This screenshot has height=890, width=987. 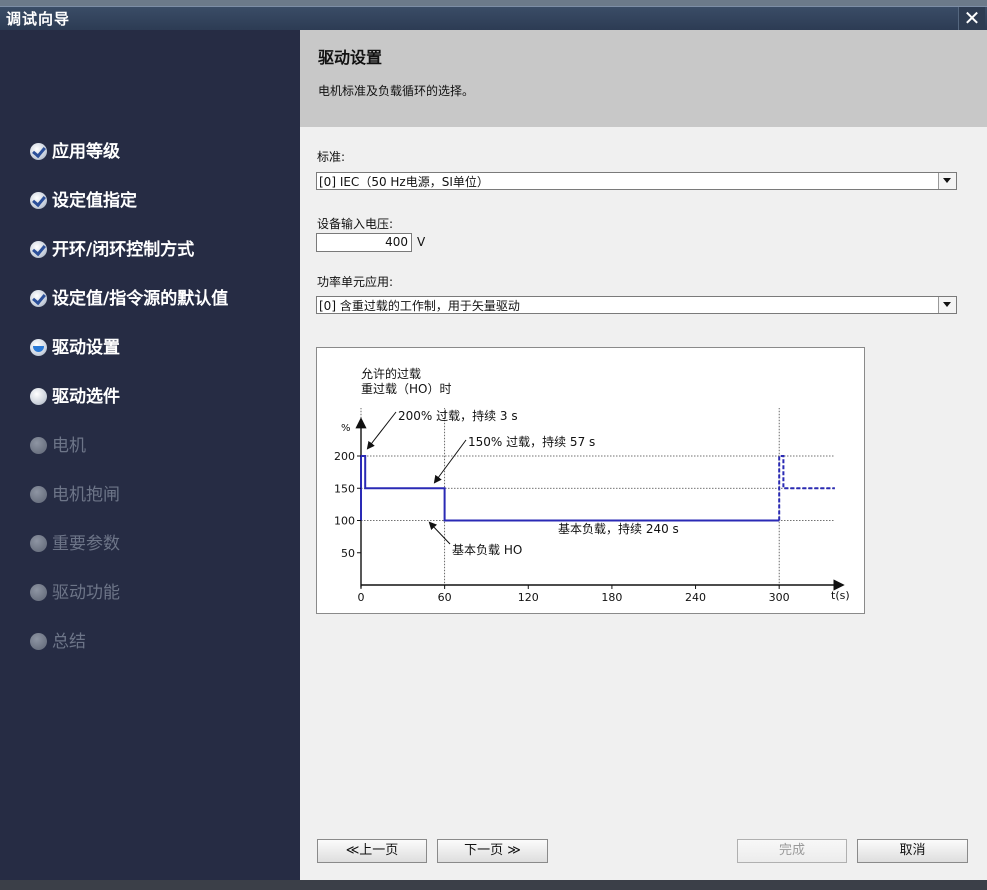 I want to click on chart-title-line2: 重过载（HO）时, so click(x=406, y=389).